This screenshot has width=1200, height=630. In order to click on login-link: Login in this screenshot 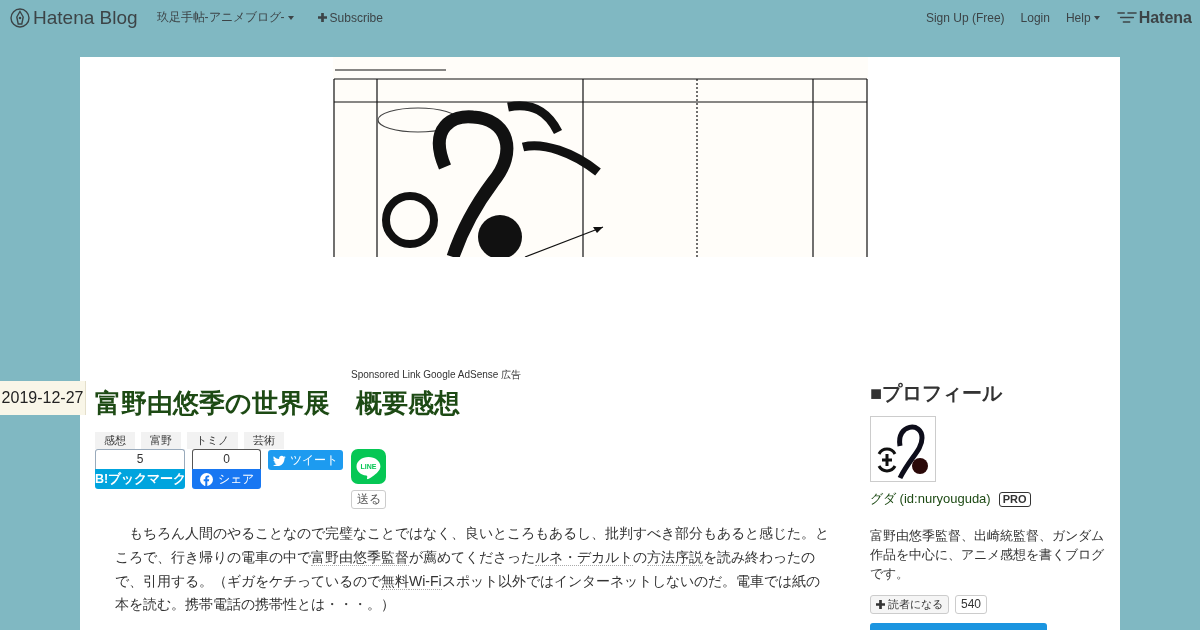, I will do `click(1035, 17)`.